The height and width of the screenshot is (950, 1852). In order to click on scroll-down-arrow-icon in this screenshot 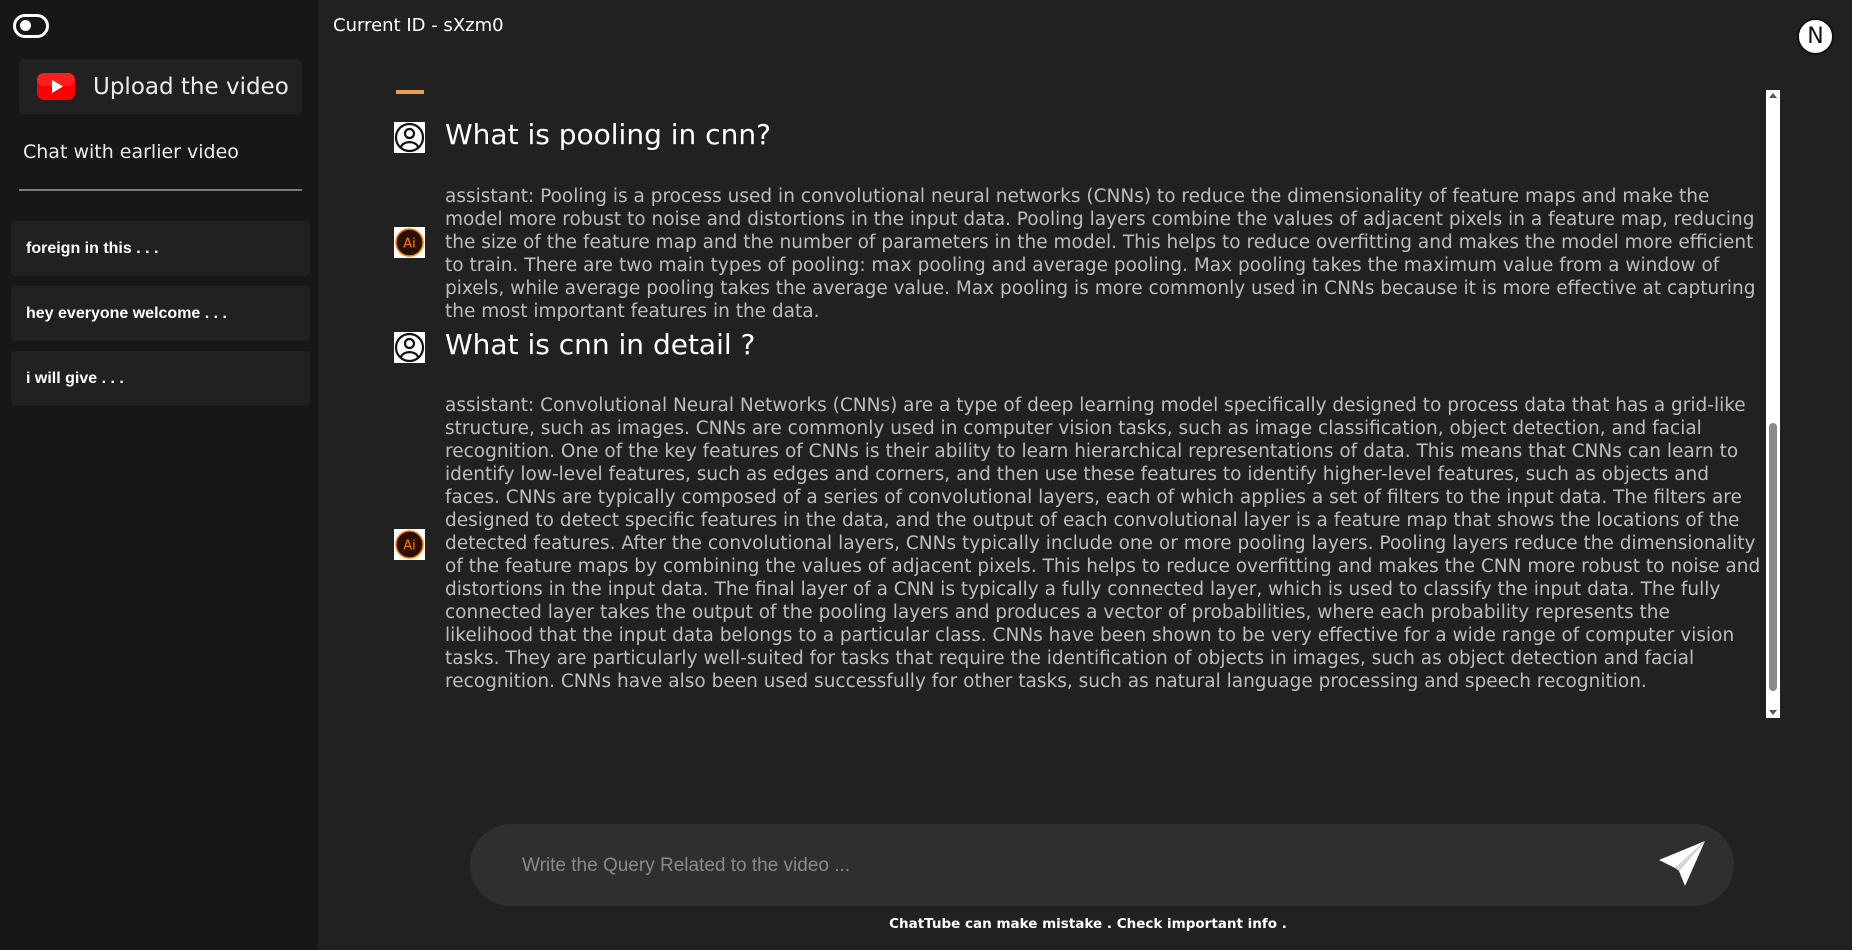, I will do `click(1773, 712)`.